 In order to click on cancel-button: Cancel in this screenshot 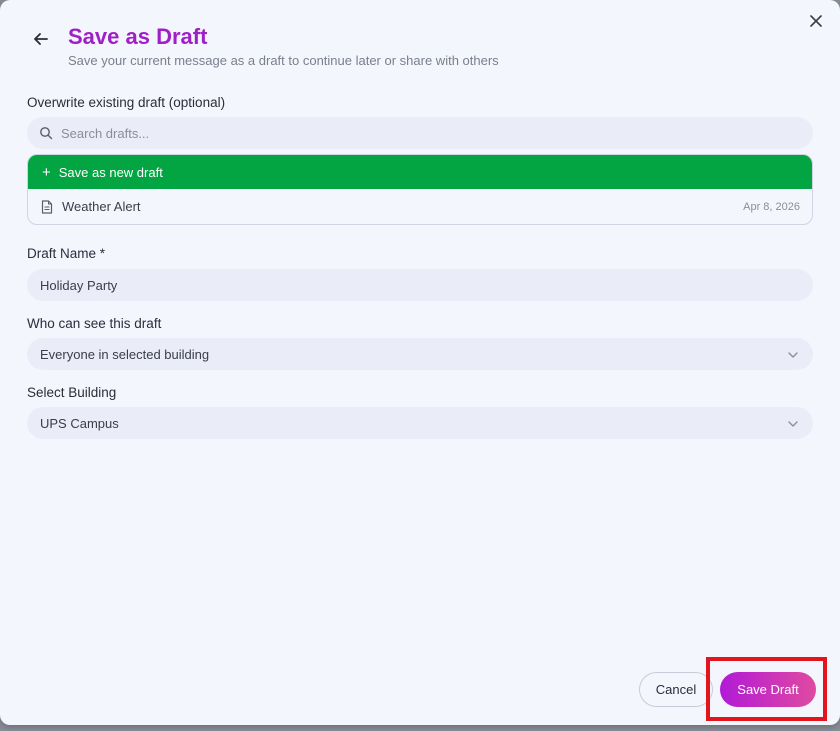, I will do `click(676, 689)`.